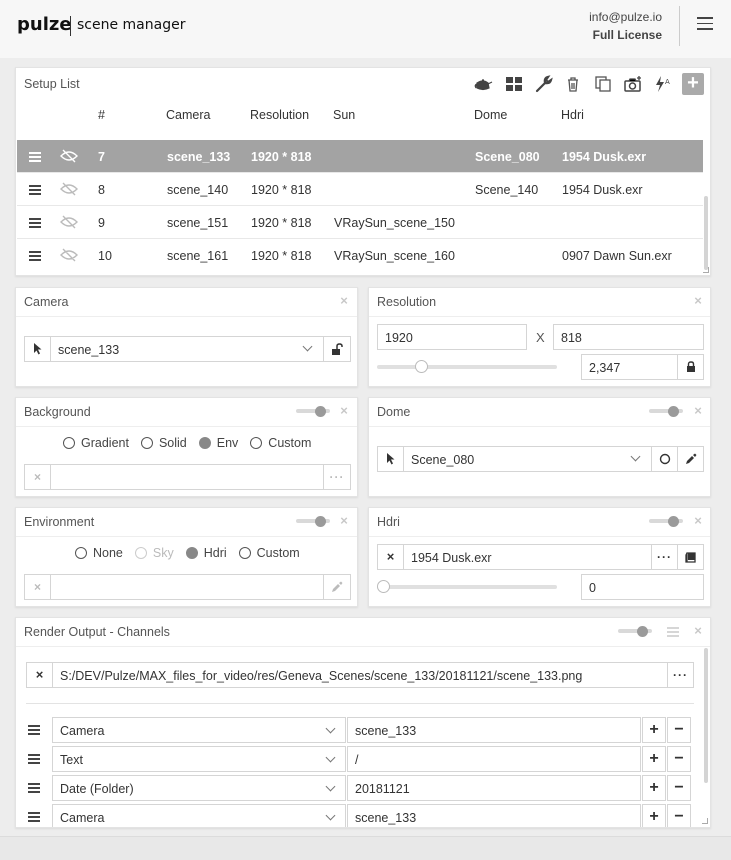 This screenshot has height=860, width=731. What do you see at coordinates (666, 411) in the screenshot?
I see `dome-toggle` at bounding box center [666, 411].